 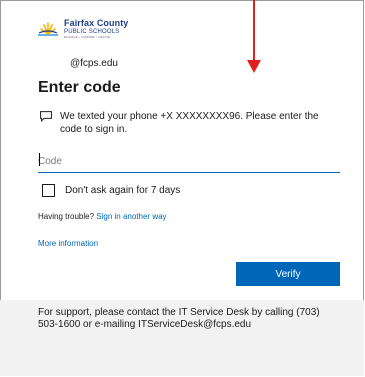 I want to click on trouble-prefix: Having trouble?, so click(x=66, y=216).